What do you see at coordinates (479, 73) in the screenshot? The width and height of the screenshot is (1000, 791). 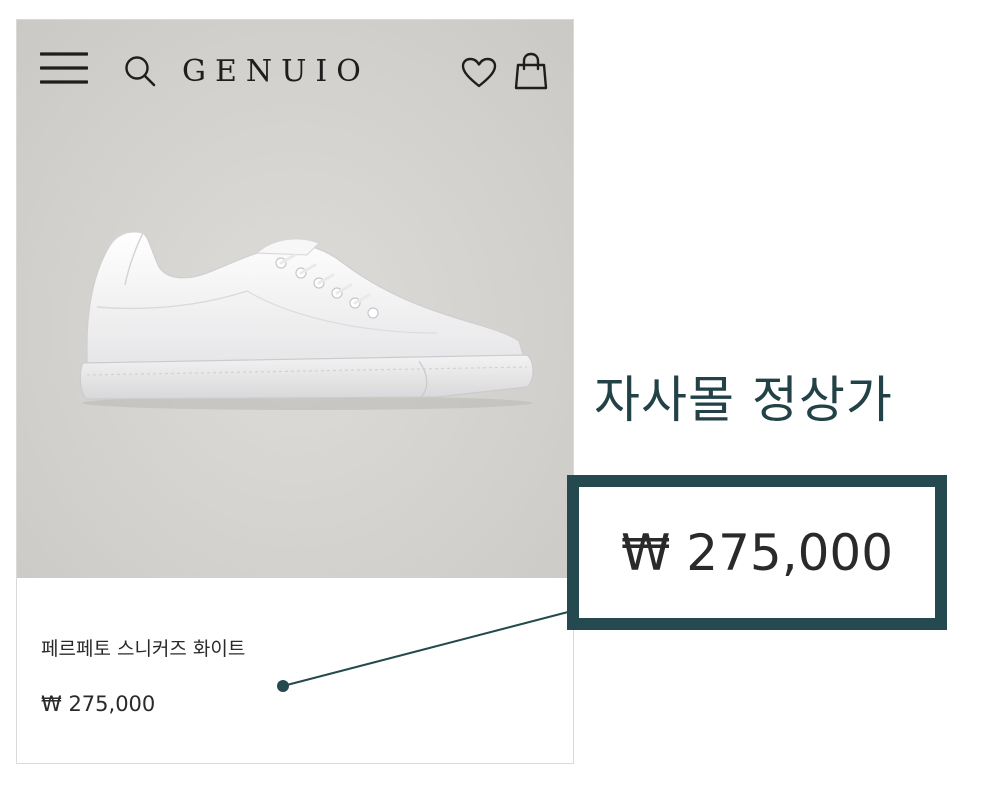 I see `heart-icon` at bounding box center [479, 73].